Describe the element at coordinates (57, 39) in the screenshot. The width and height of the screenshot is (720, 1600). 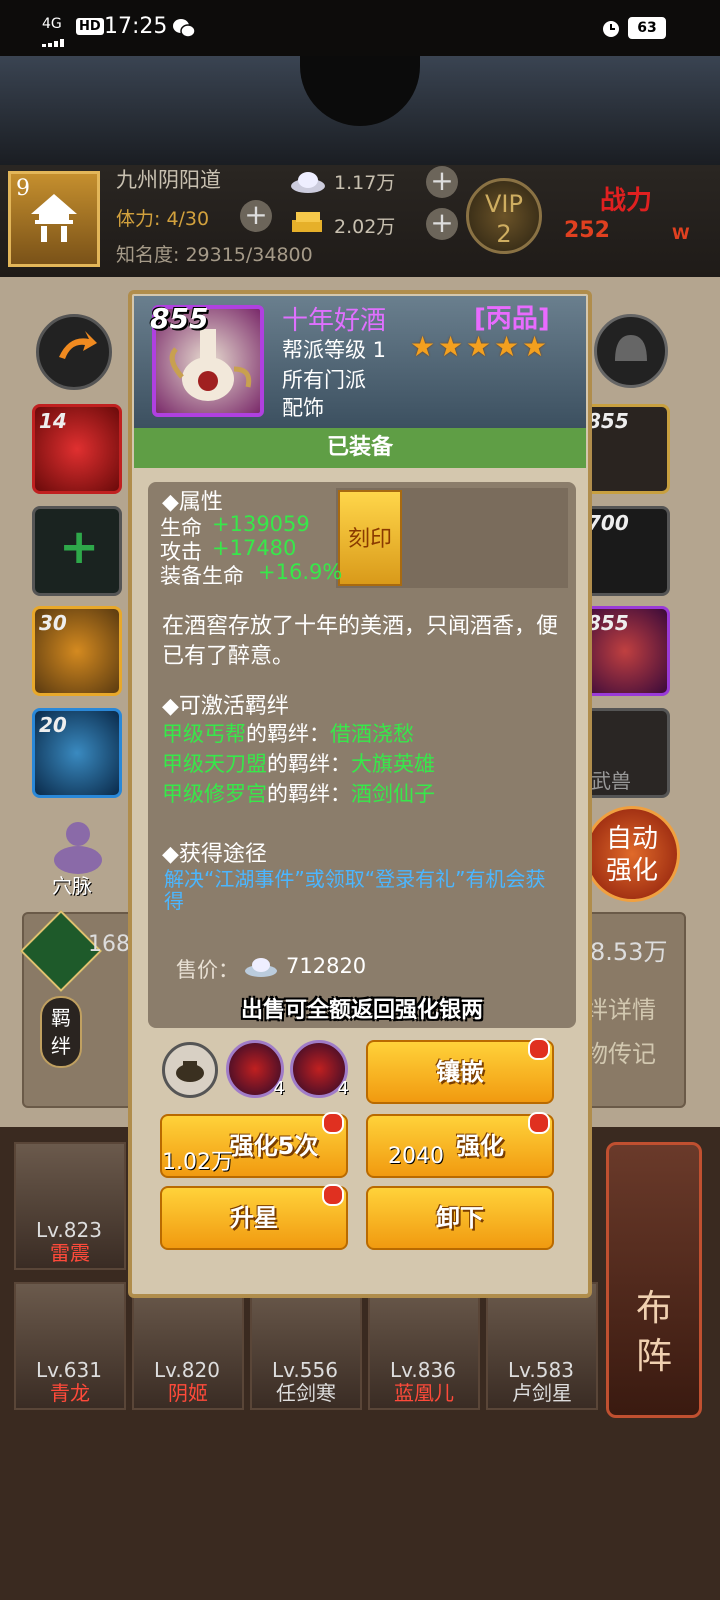
I see `signal-icon` at that location.